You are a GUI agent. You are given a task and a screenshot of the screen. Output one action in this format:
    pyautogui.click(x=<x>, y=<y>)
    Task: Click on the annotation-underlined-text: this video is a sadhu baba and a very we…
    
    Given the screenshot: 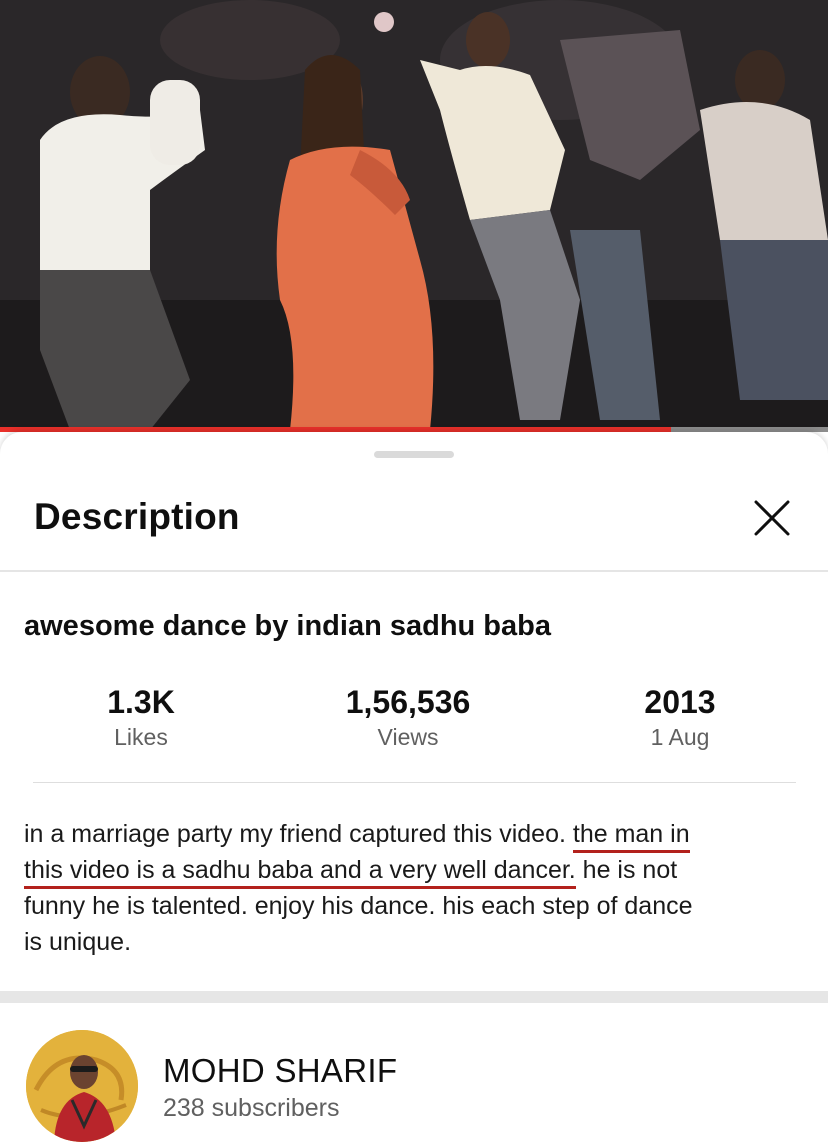 What is the action you would take?
    pyautogui.click(x=300, y=872)
    